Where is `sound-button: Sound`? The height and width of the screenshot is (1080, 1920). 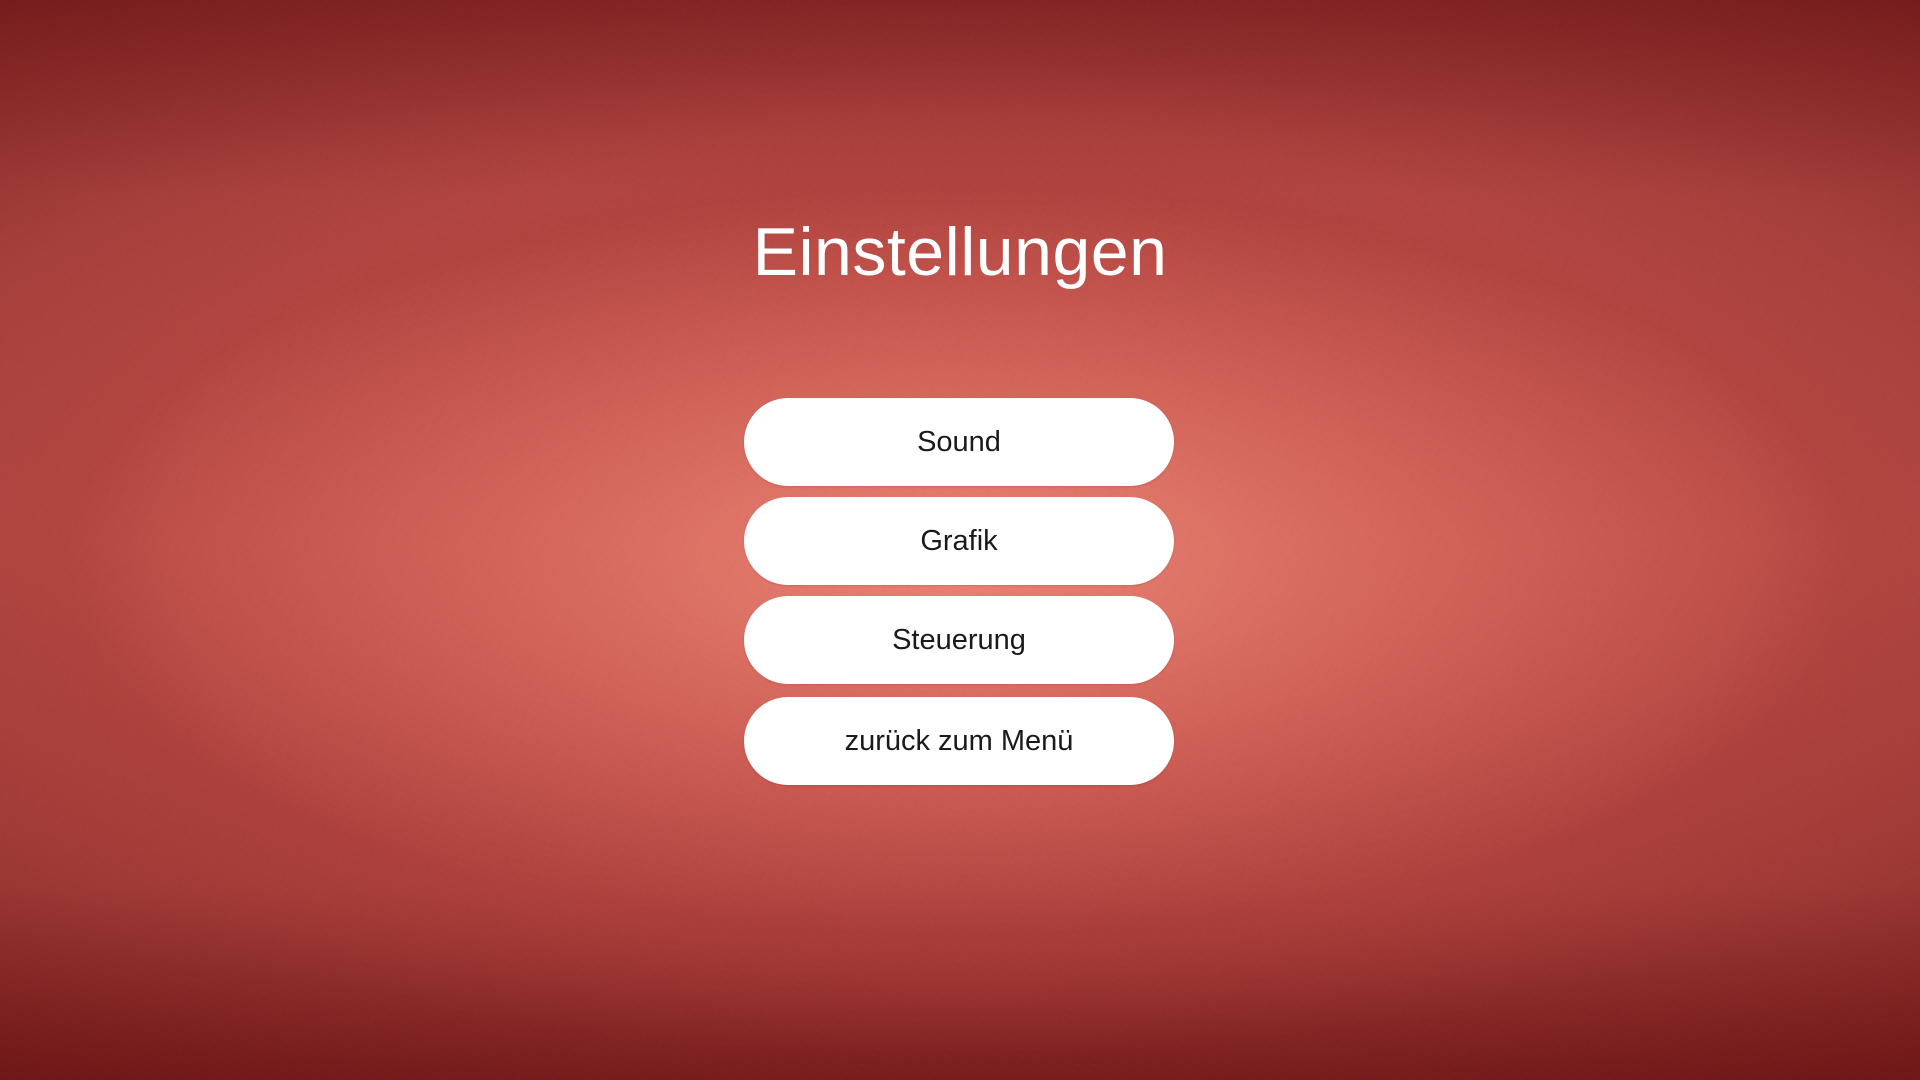 sound-button: Sound is located at coordinates (959, 442).